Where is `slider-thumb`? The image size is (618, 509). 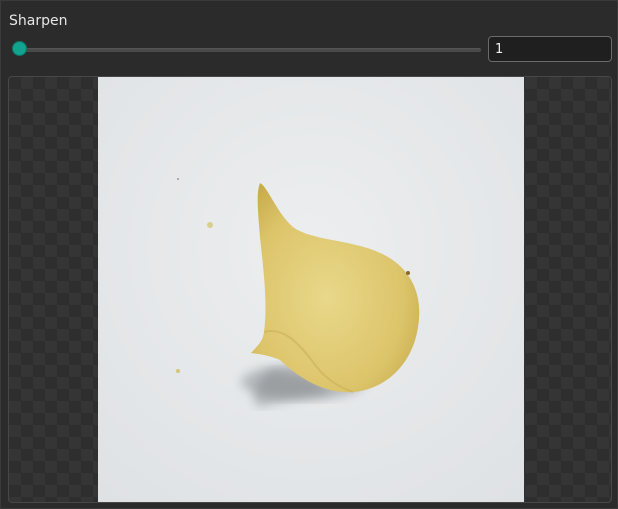
slider-thumb is located at coordinates (19, 48).